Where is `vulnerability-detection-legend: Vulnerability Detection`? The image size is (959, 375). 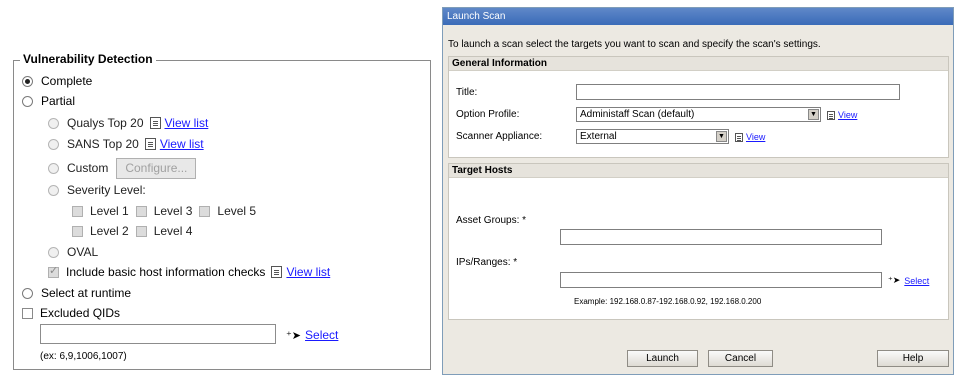 vulnerability-detection-legend: Vulnerability Detection is located at coordinates (88, 59).